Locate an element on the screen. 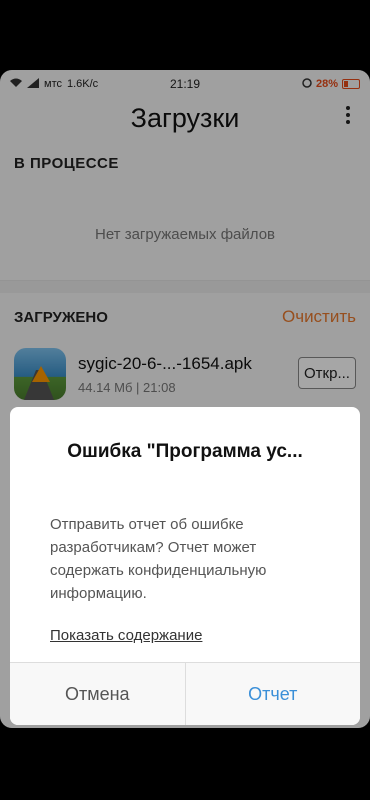 The height and width of the screenshot is (800, 370). report-button: Отчет is located at coordinates (273, 694).